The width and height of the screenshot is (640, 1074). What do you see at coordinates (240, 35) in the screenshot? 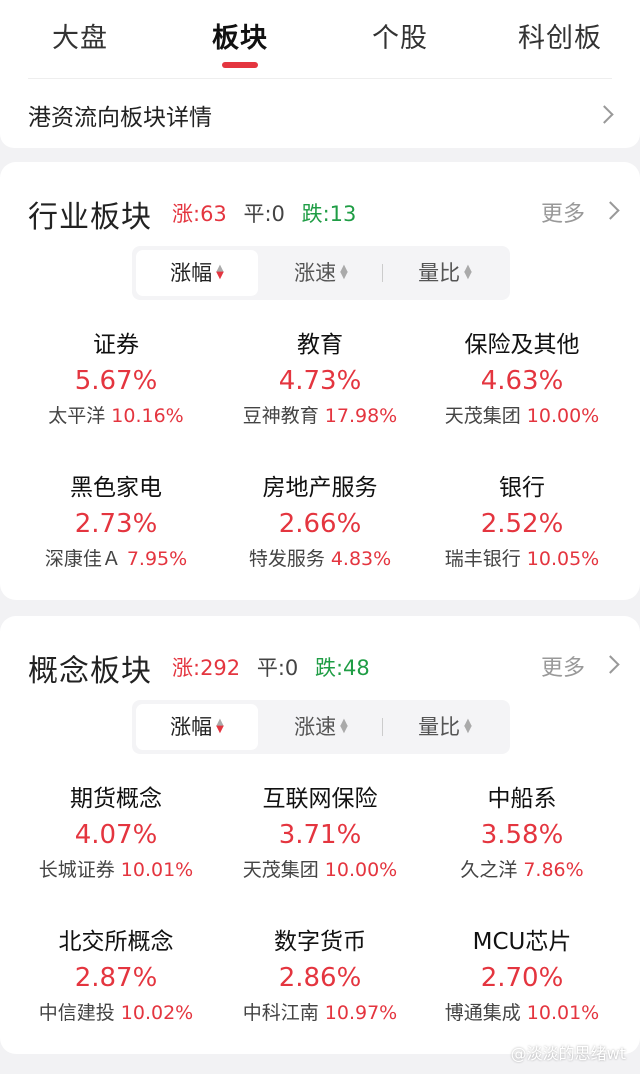
I see `tab-sectors: 板块` at bounding box center [240, 35].